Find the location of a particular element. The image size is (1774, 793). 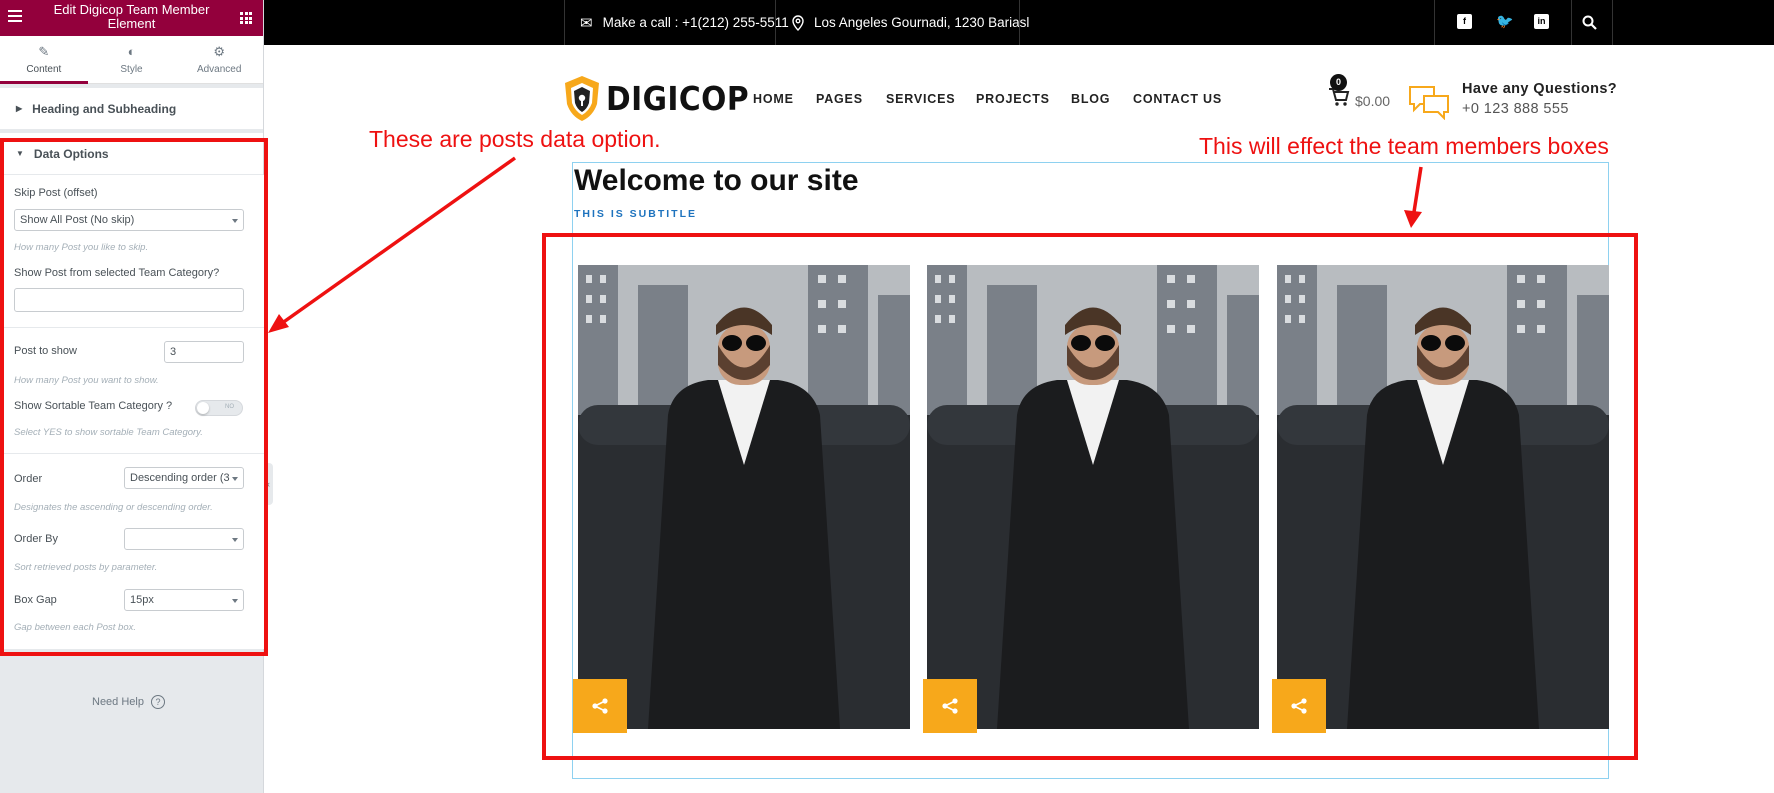

annotation-arrows is located at coordinates (845, 244).